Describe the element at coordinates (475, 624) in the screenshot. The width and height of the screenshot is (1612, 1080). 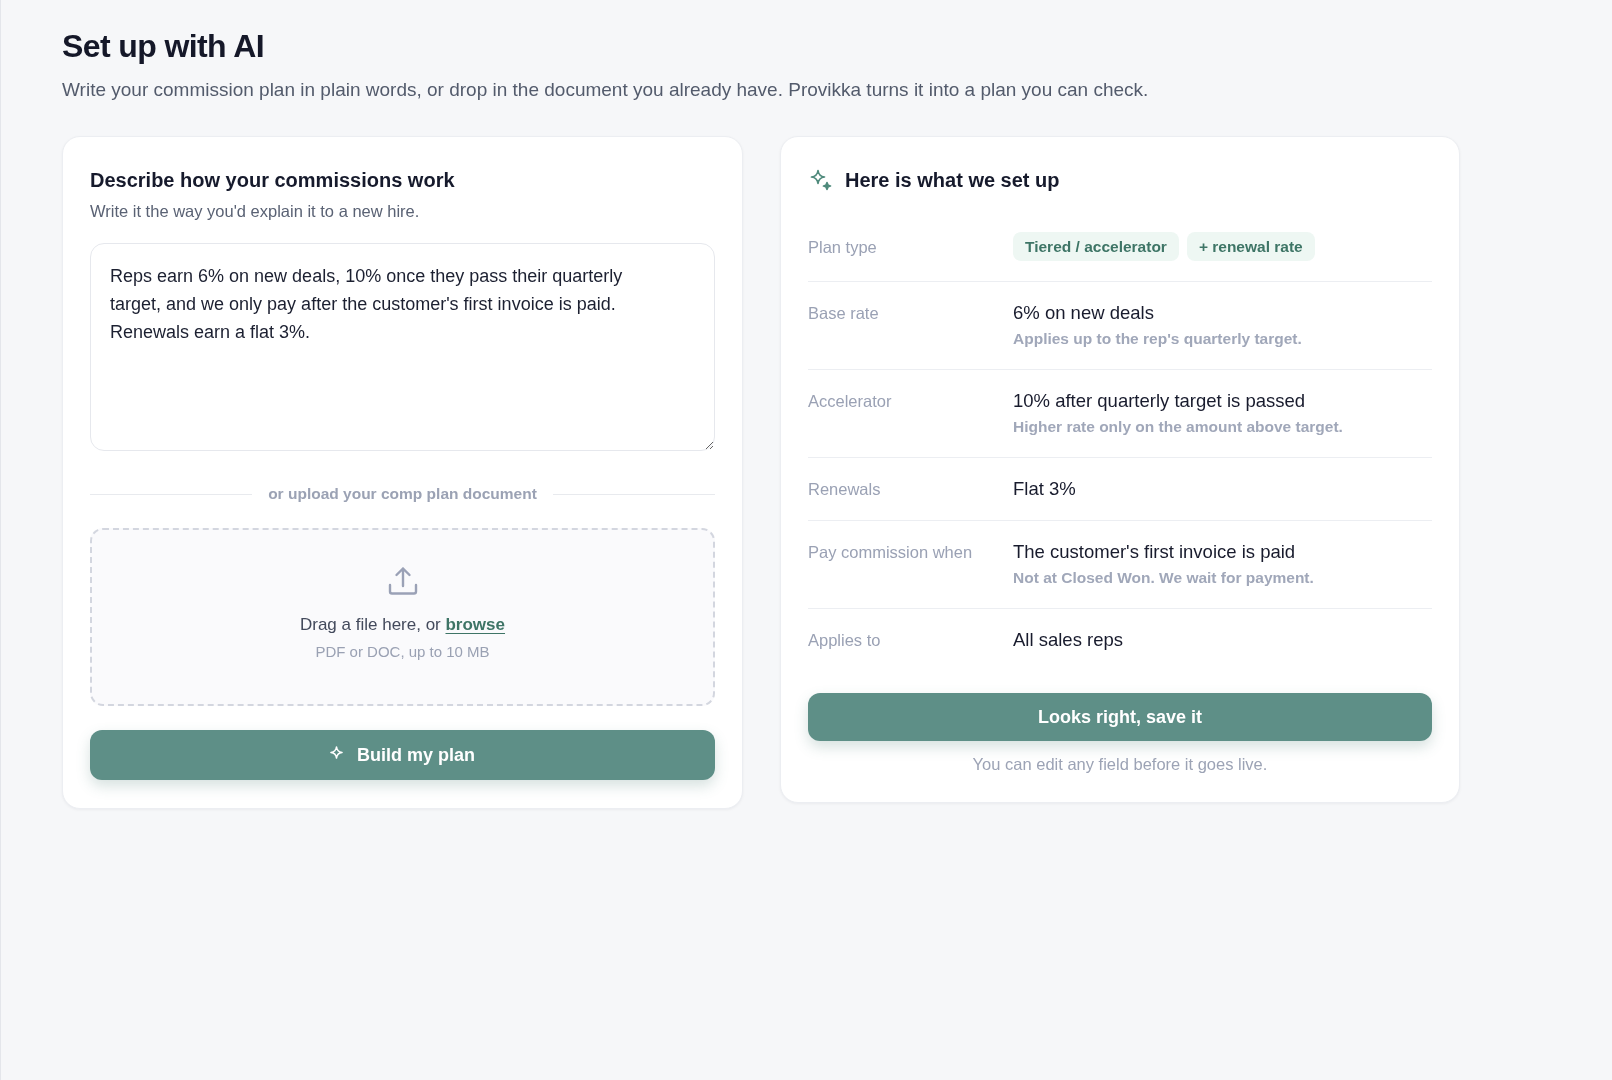
I see `browse-link: browse` at that location.